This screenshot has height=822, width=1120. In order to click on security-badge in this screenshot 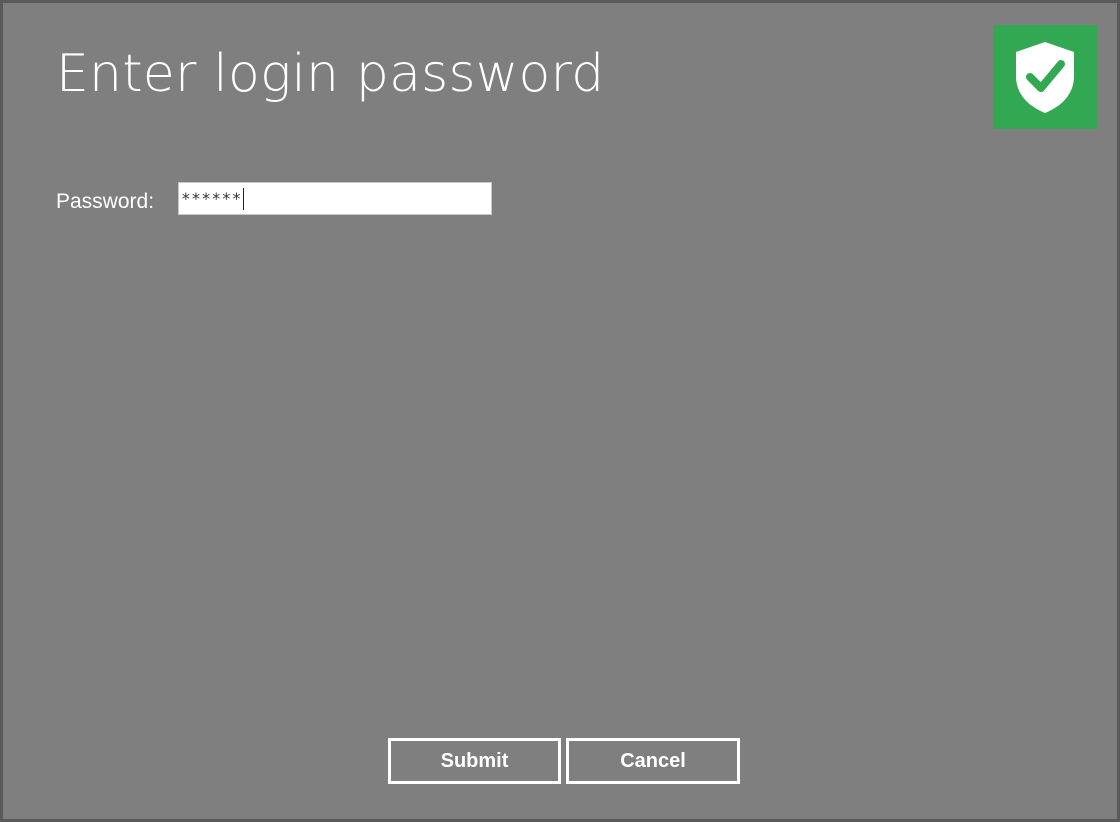, I will do `click(1045, 77)`.